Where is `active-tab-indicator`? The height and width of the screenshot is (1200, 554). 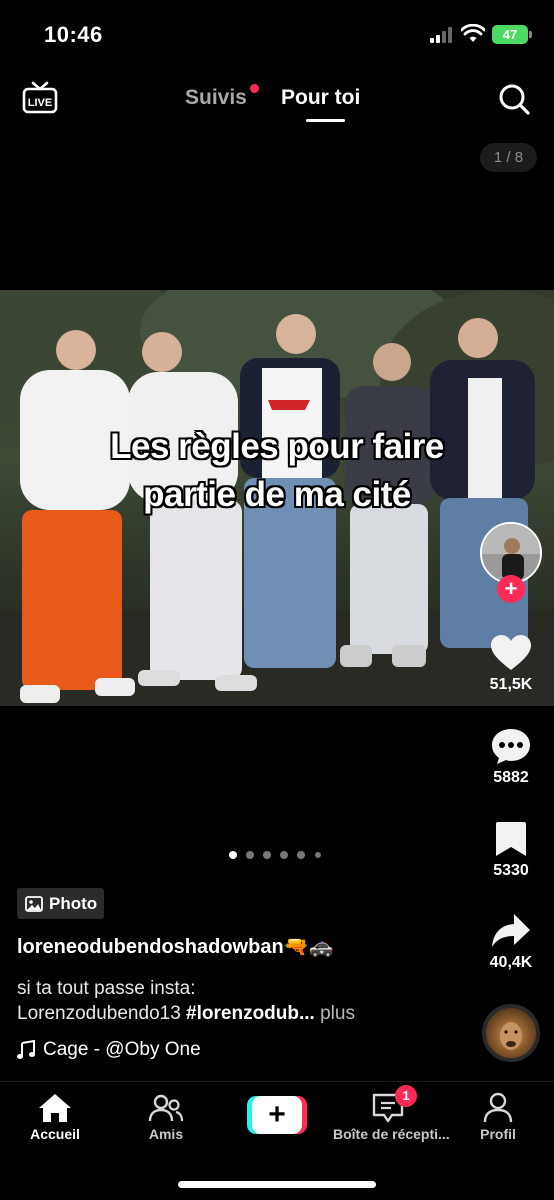 active-tab-indicator is located at coordinates (325, 120).